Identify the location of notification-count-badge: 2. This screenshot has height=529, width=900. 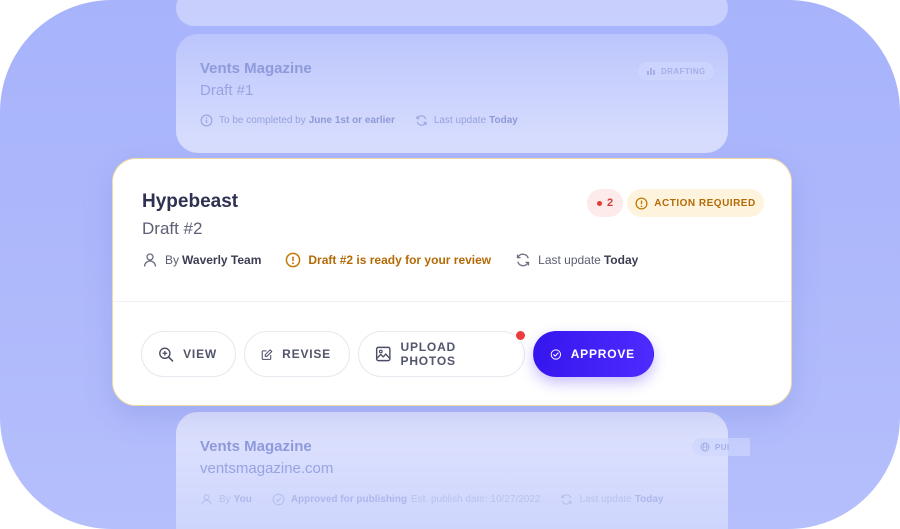
(605, 203).